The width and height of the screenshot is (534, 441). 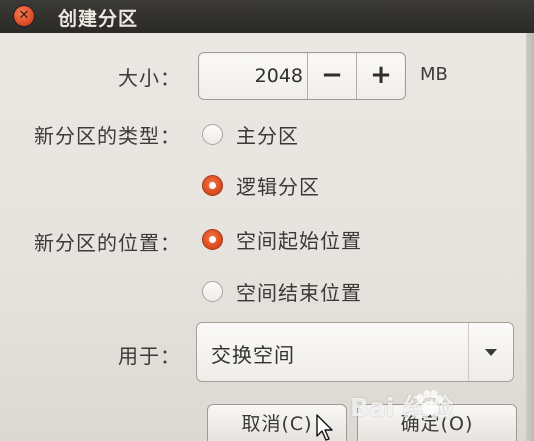 What do you see at coordinates (434, 74) in the screenshot?
I see `size-unit-label: MB` at bounding box center [434, 74].